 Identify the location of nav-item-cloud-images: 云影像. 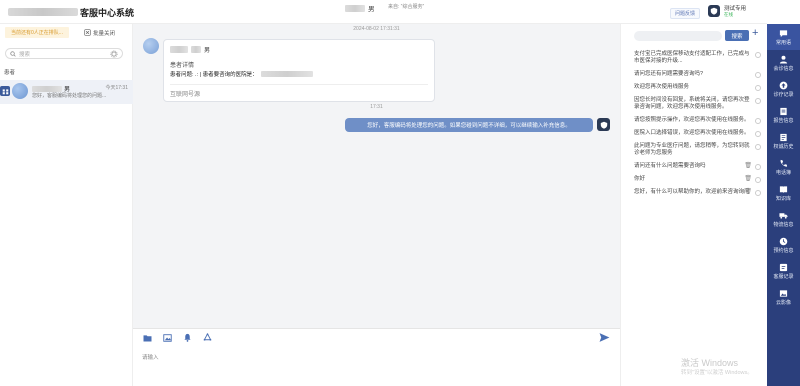
(783, 297).